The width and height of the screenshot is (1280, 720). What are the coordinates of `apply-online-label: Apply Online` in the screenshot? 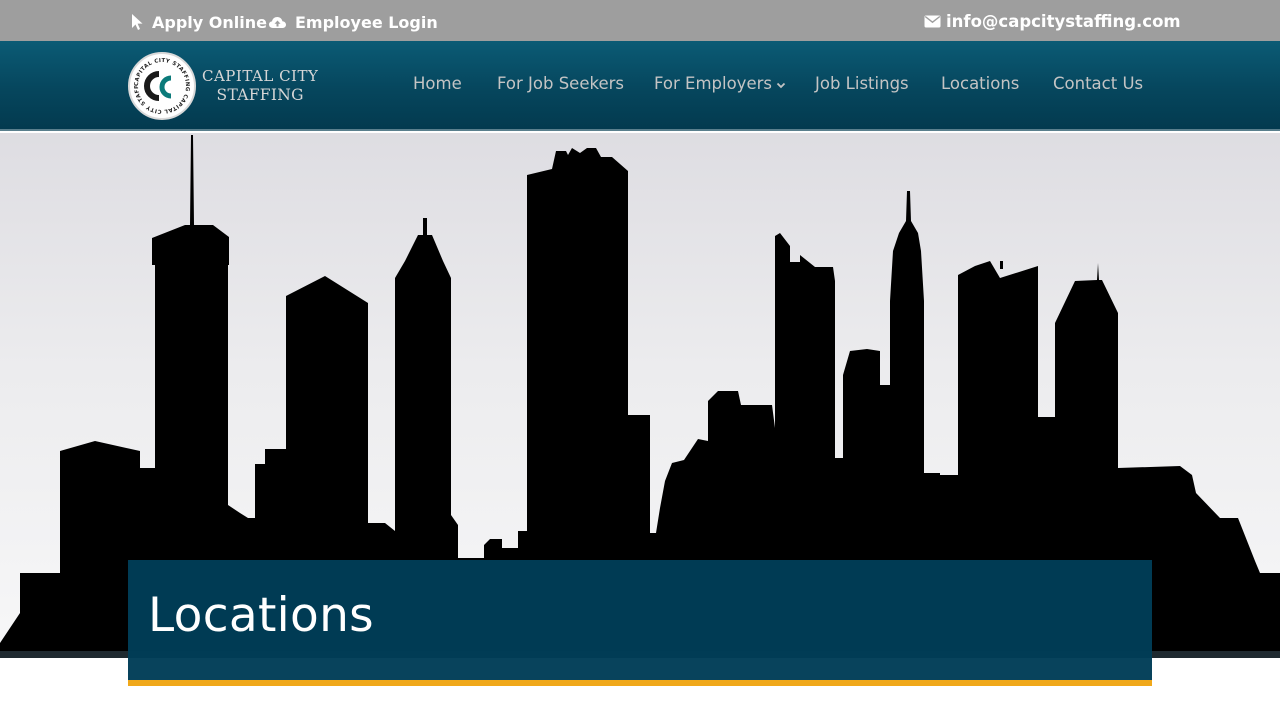 It's located at (209, 22).